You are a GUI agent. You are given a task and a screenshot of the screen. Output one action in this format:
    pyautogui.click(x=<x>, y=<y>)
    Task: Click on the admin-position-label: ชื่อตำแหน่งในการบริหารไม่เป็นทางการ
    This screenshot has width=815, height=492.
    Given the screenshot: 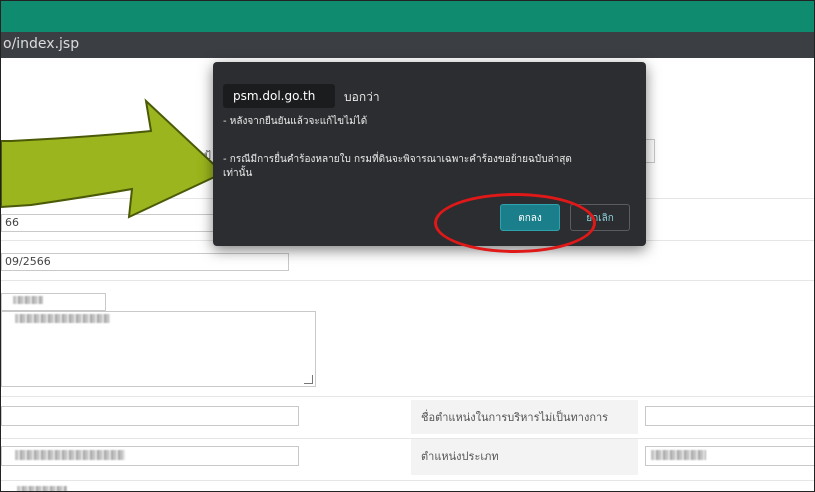 What is the action you would take?
    pyautogui.click(x=524, y=417)
    